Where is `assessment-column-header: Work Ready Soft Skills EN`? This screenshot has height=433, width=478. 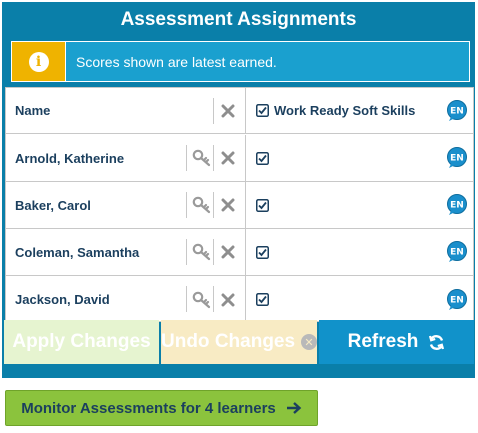
assessment-column-header: Work Ready Soft Skills EN is located at coordinates (360, 110).